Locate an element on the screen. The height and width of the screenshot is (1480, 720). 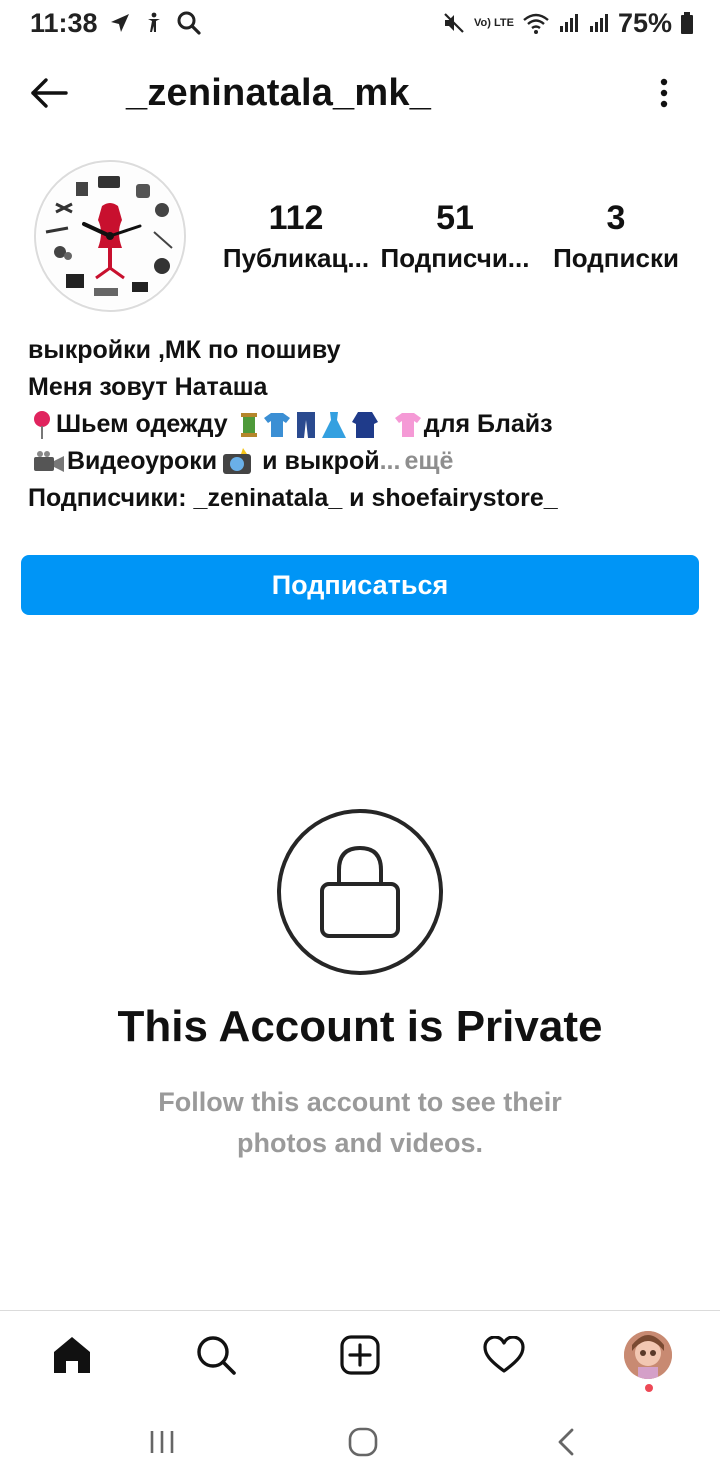
battery-percent: 75% is located at coordinates (644, 22).